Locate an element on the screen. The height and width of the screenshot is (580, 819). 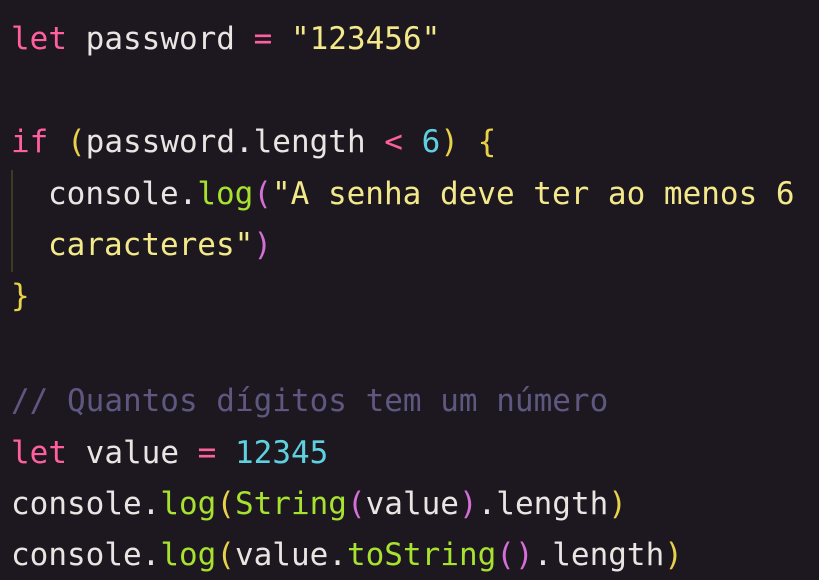
code-line-9: console.log(value.toString().length) is located at coordinates (347, 555).